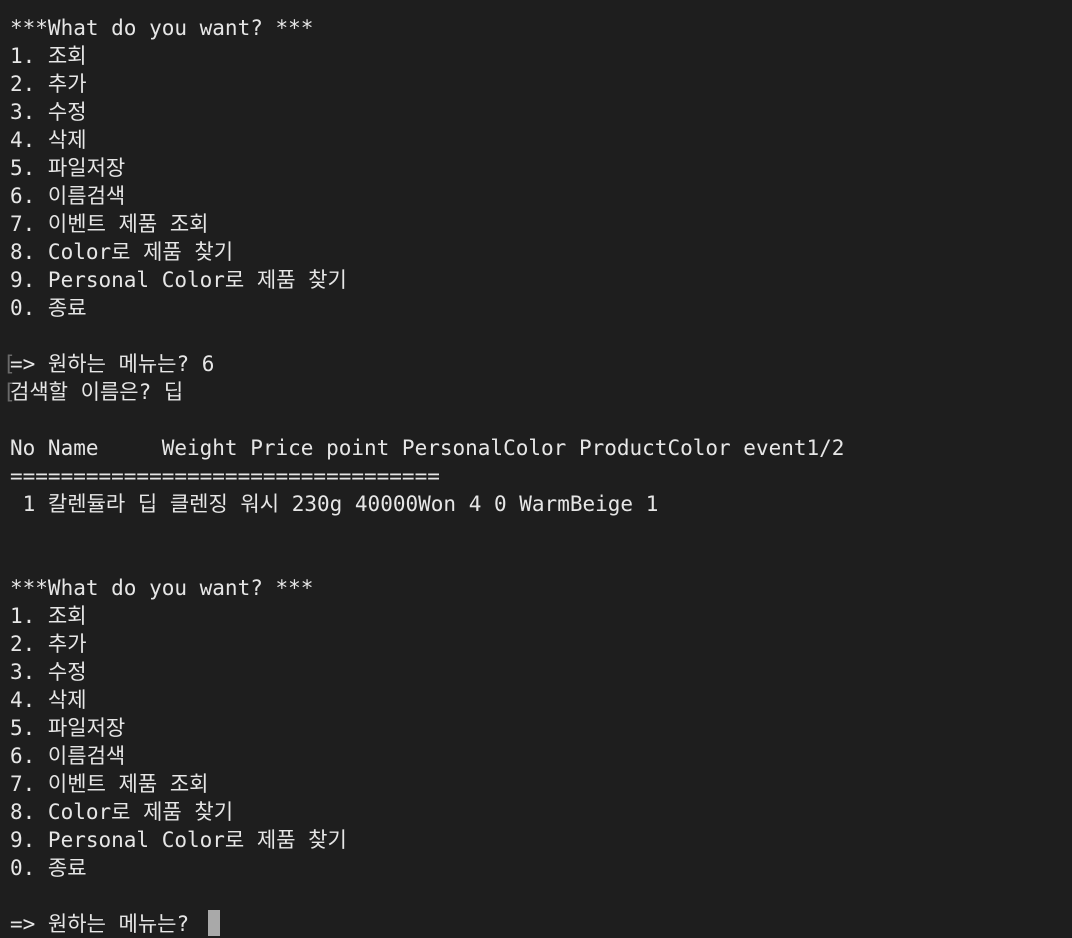  I want to click on active-prompt-line: => 원하는 메뉴는?, so click(541, 924).